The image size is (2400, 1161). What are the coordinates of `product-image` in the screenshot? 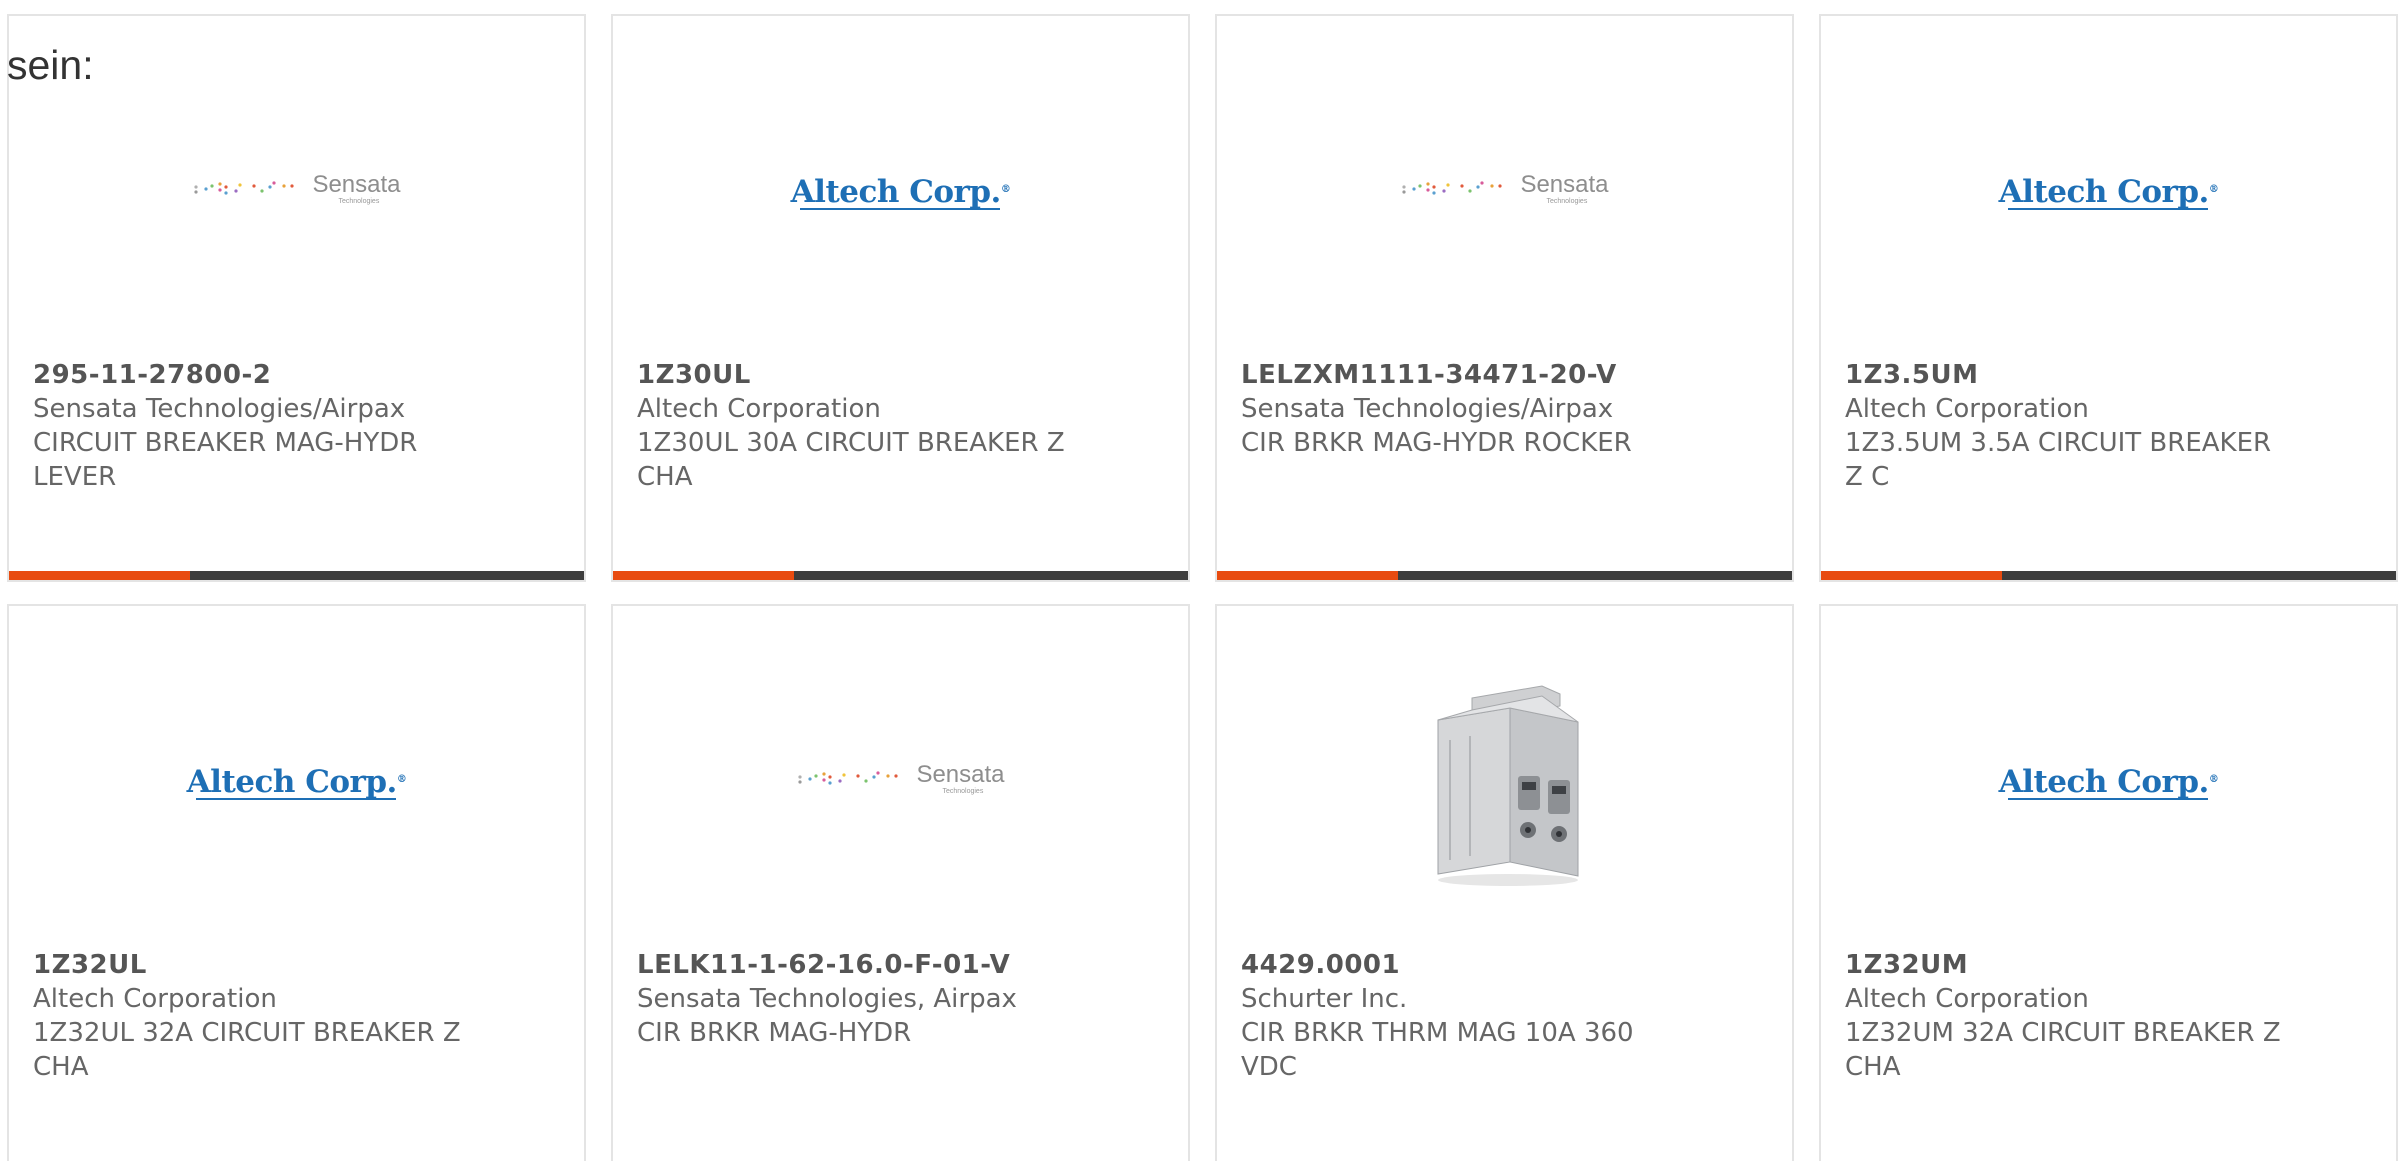 It's located at (1504, 771).